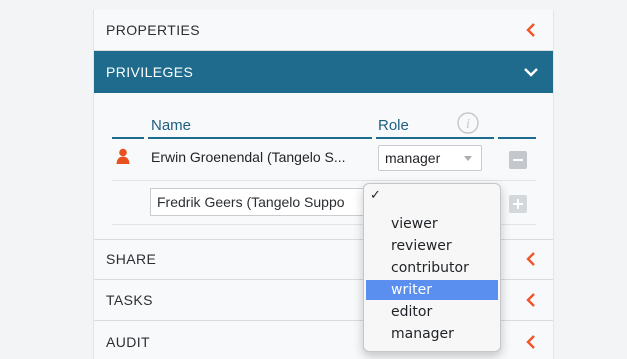  I want to click on chevron-down-icon, so click(531, 72).